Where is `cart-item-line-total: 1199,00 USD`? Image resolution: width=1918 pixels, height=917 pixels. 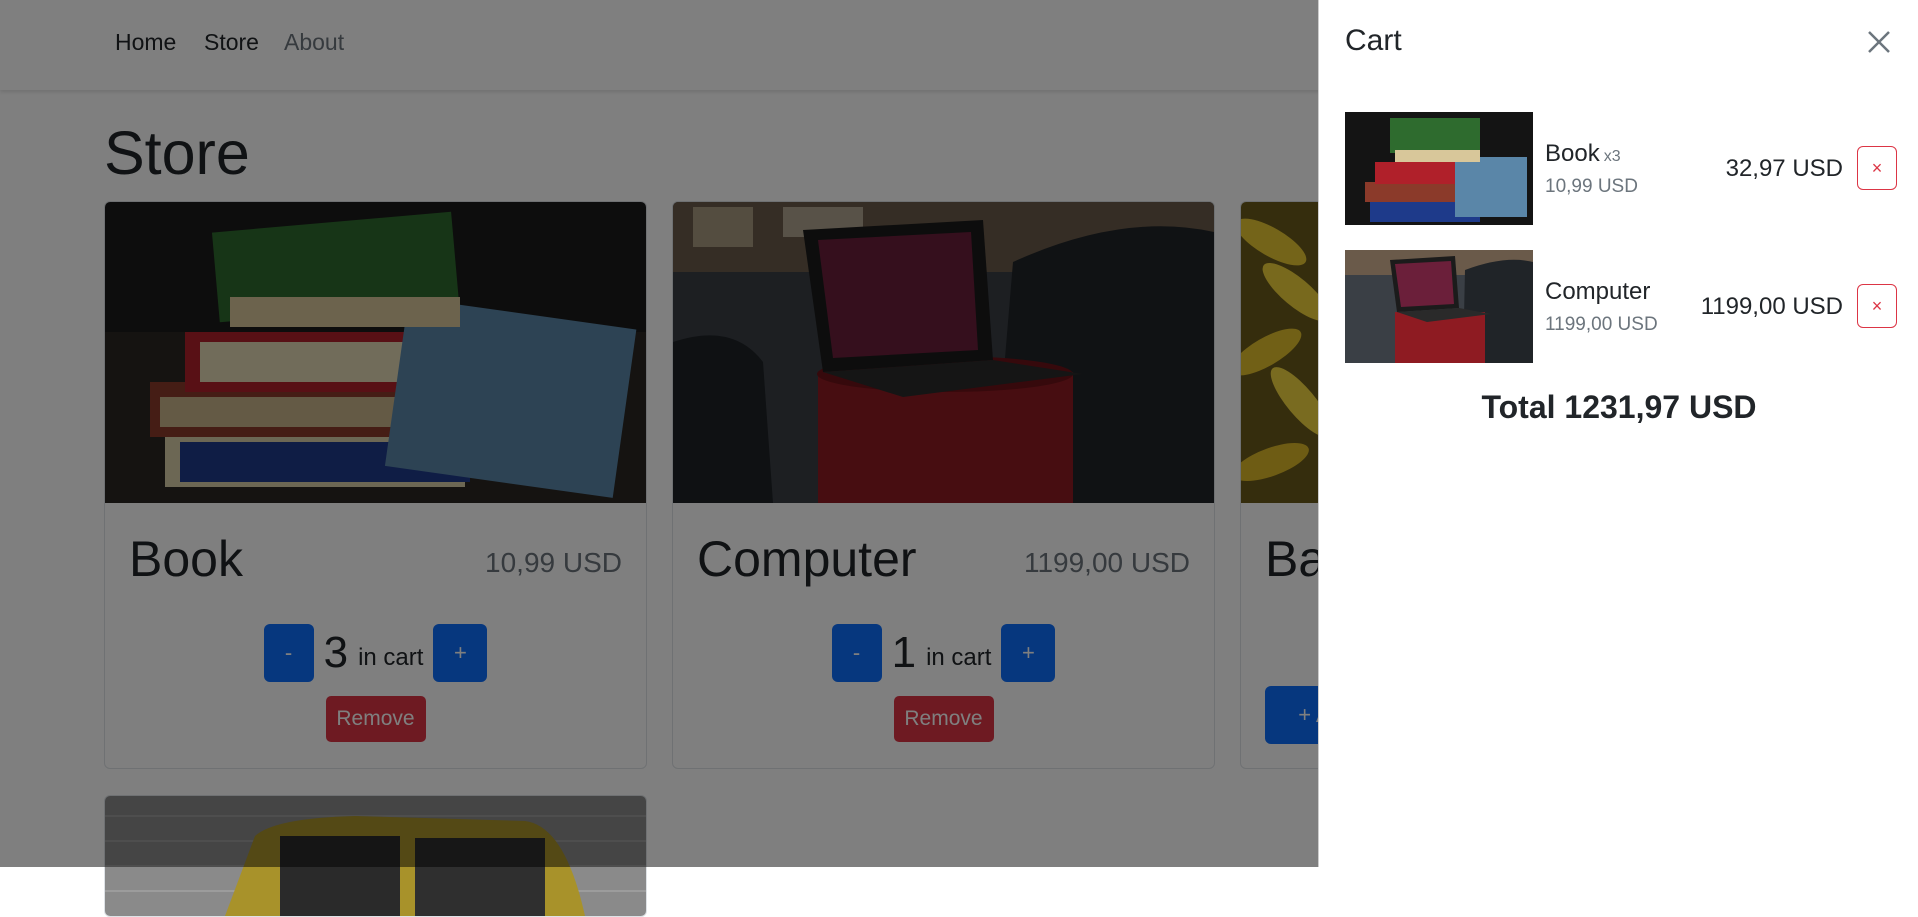 cart-item-line-total: 1199,00 USD is located at coordinates (1771, 306).